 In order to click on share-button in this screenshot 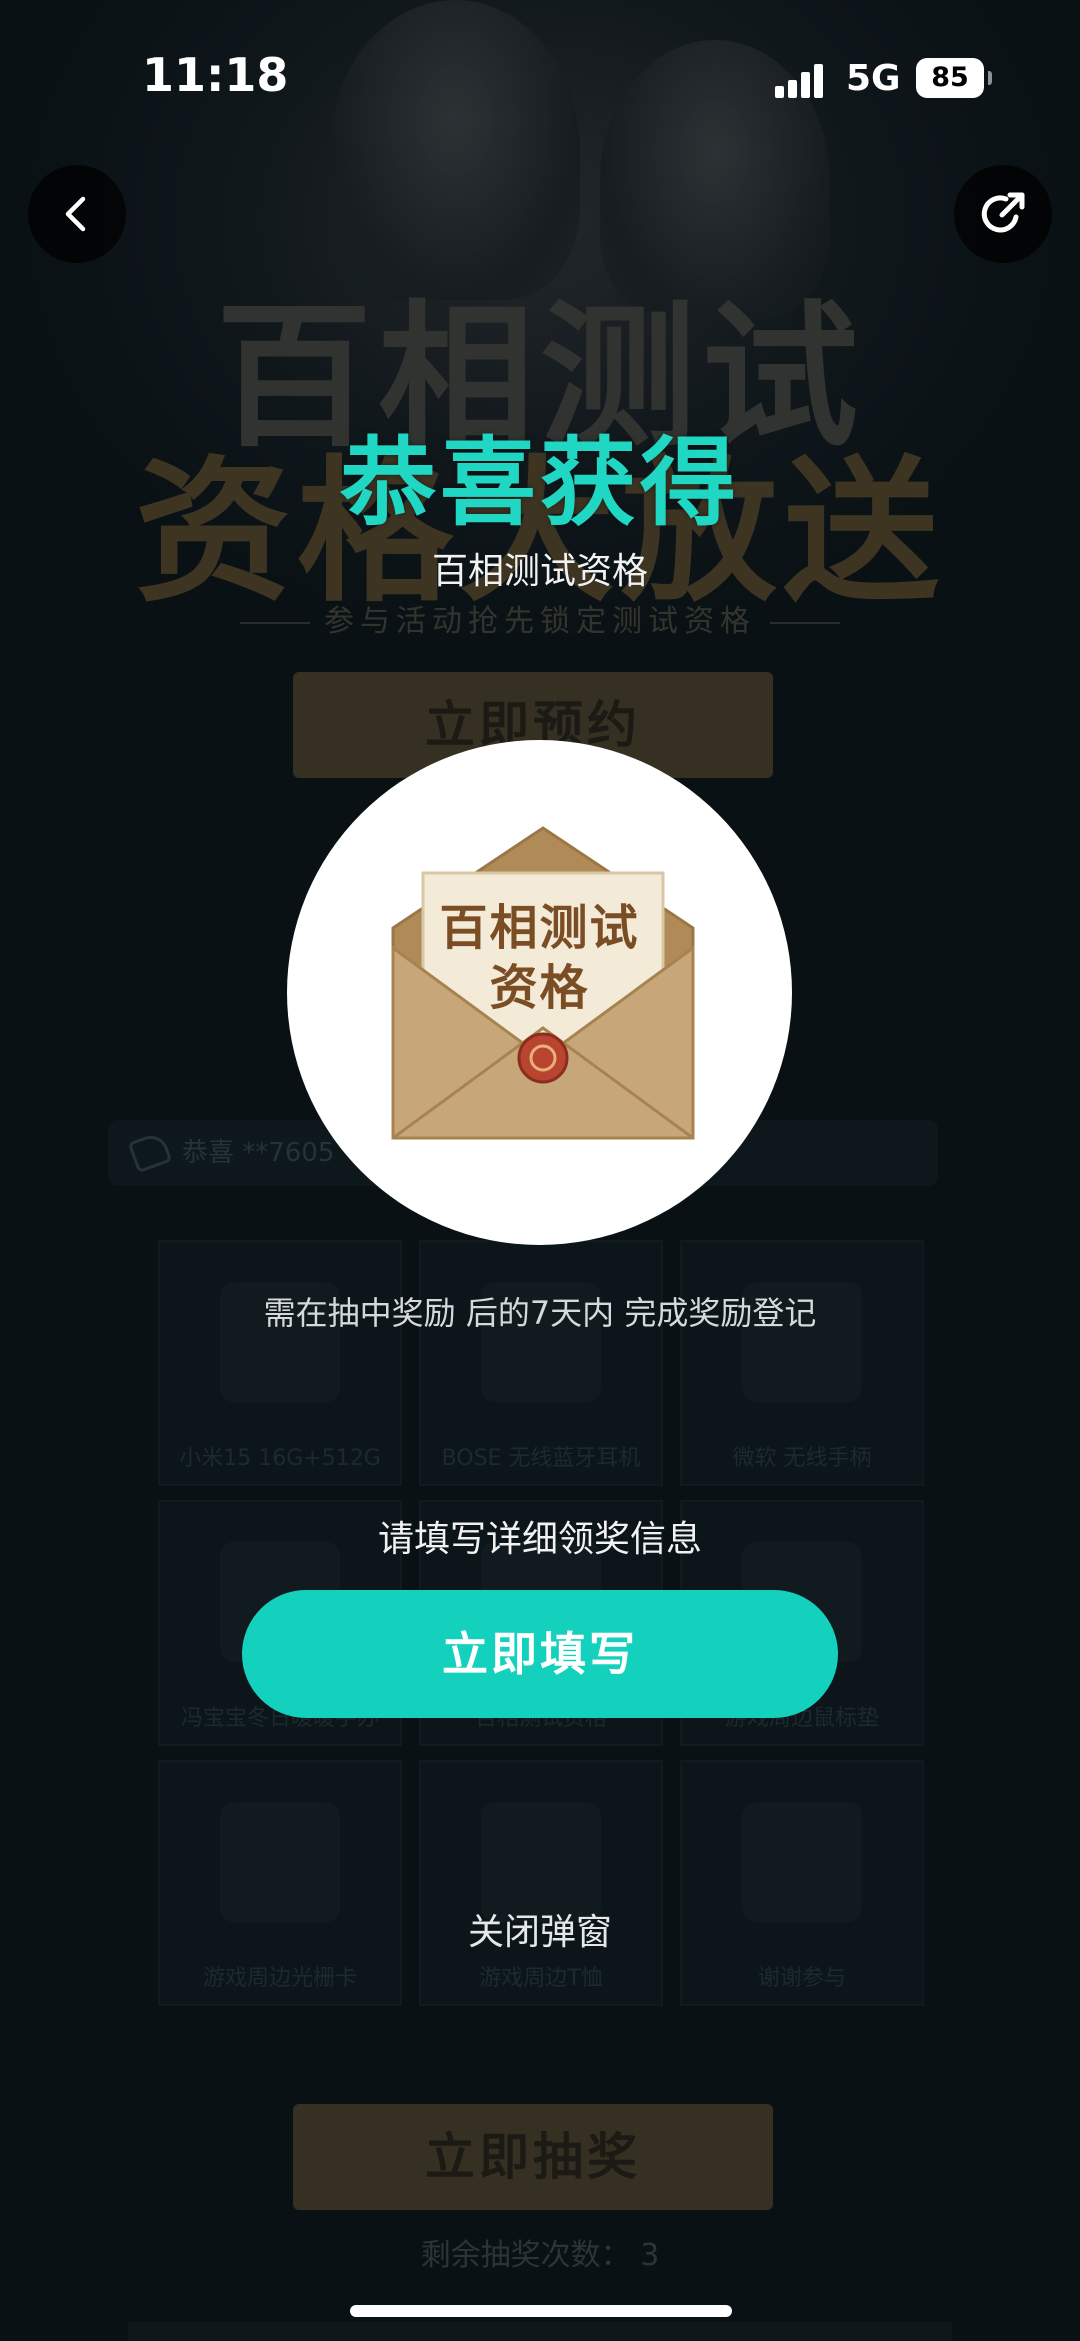, I will do `click(1003, 214)`.